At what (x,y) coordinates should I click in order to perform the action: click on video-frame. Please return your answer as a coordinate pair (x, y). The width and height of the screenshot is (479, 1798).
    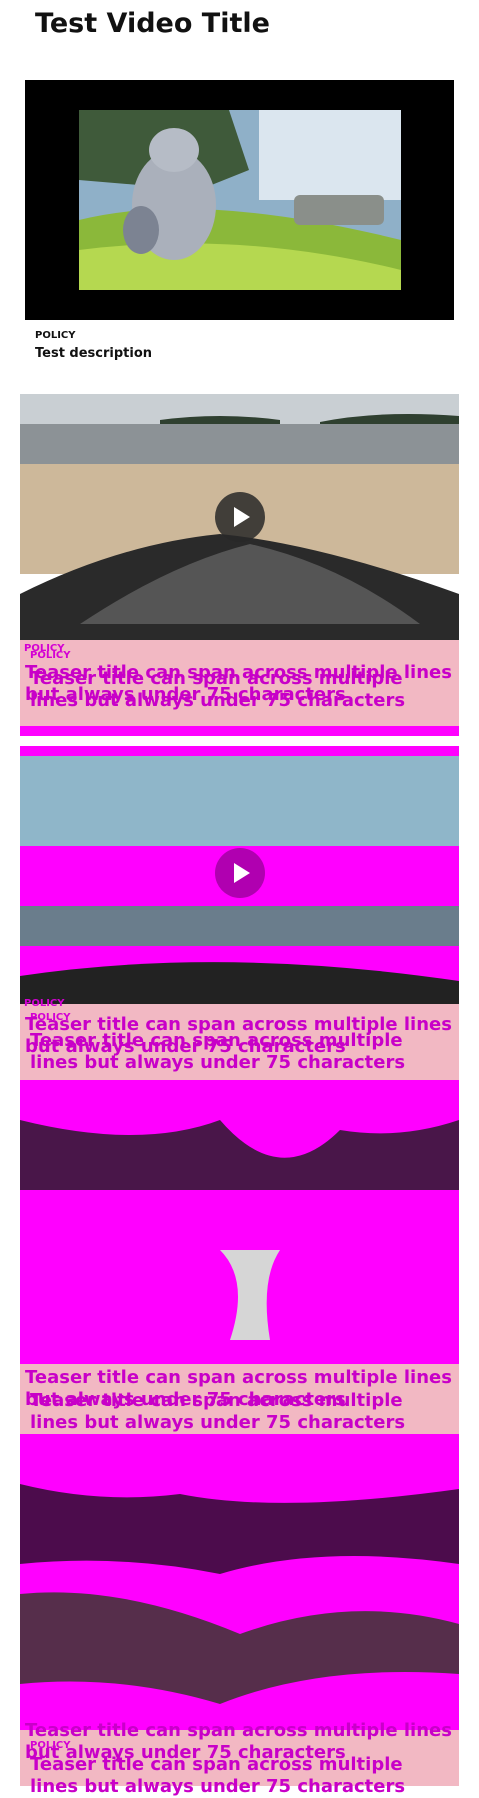
    Looking at the image, I should click on (240, 200).